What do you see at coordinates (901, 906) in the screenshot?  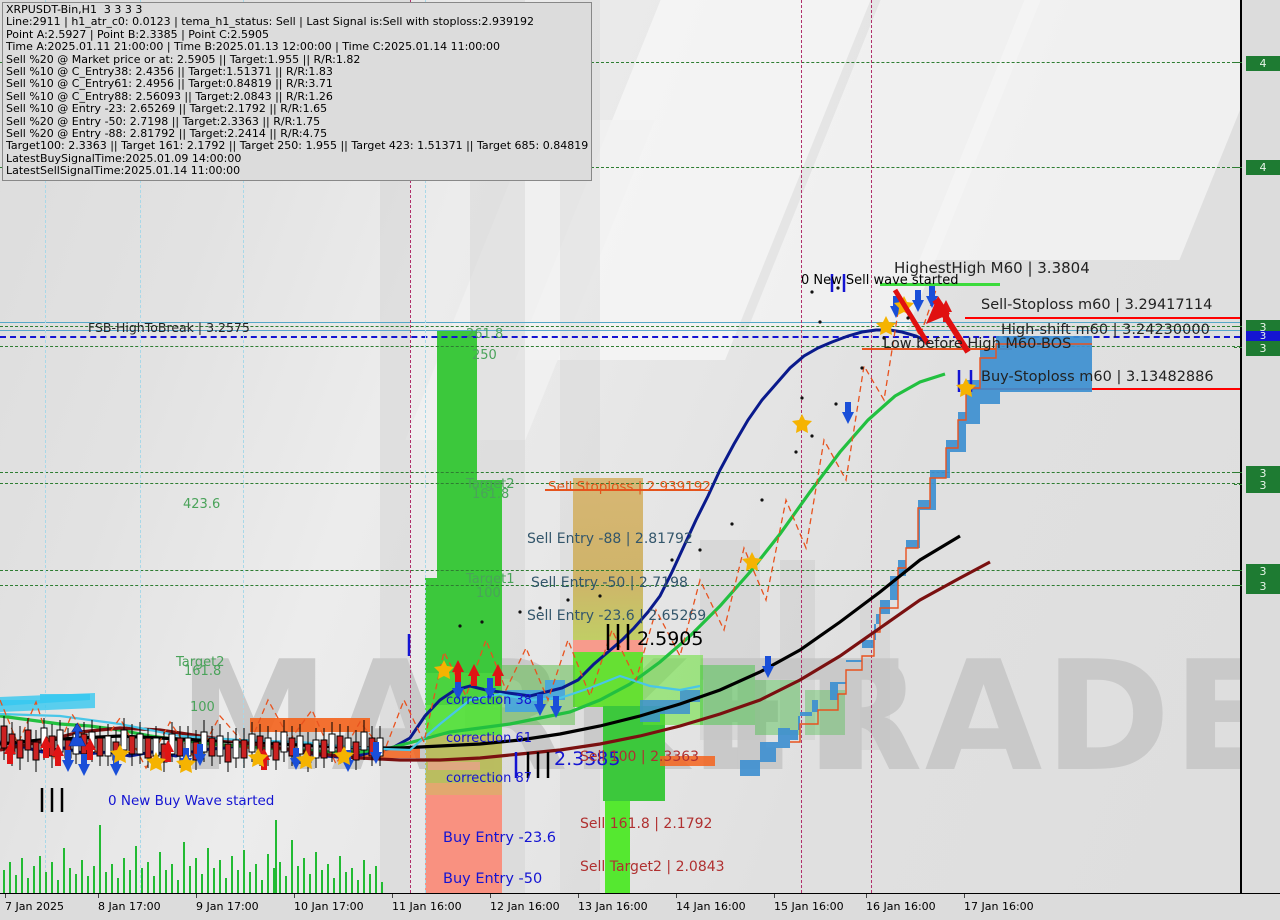 I see `time-label: 16 Jan 16:00` at bounding box center [901, 906].